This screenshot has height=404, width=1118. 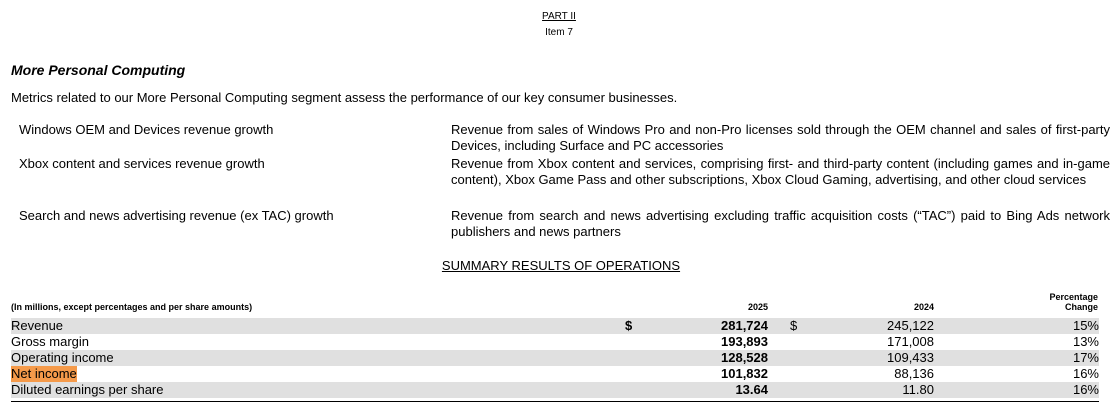 What do you see at coordinates (744, 357) in the screenshot?
I see `value-2025: 128,528` at bounding box center [744, 357].